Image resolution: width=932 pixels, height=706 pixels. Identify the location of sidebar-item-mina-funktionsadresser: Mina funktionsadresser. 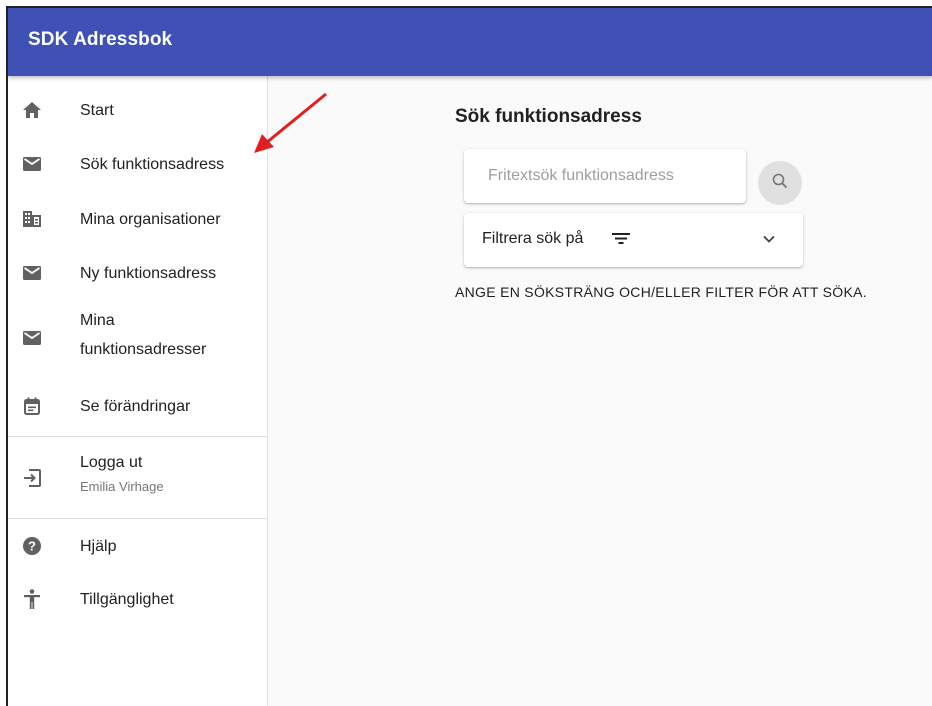
(138, 336).